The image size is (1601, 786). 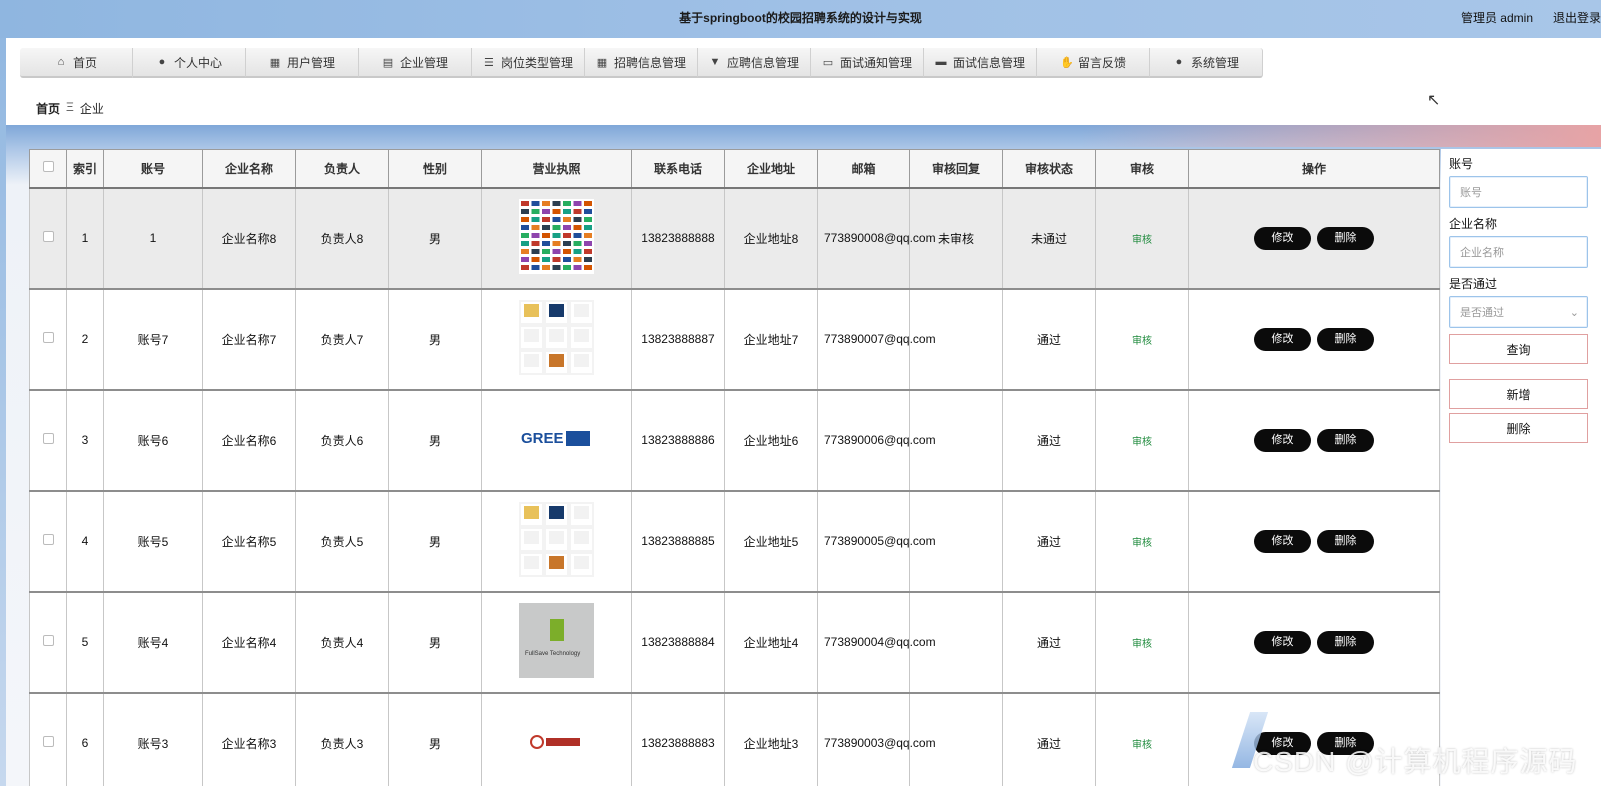 What do you see at coordinates (153, 642) in the screenshot?
I see `account-cell: 账号4` at bounding box center [153, 642].